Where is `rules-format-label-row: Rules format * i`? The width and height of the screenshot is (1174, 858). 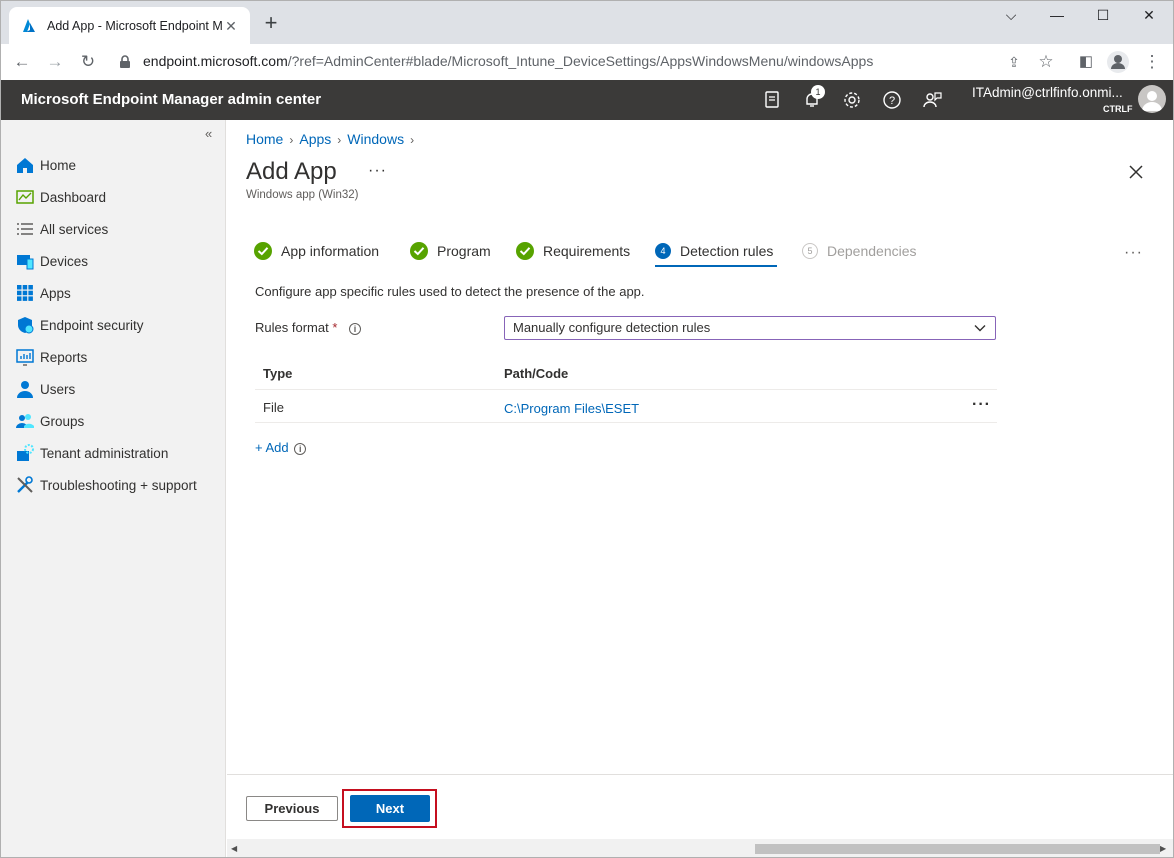 rules-format-label-row: Rules format * i is located at coordinates (308, 327).